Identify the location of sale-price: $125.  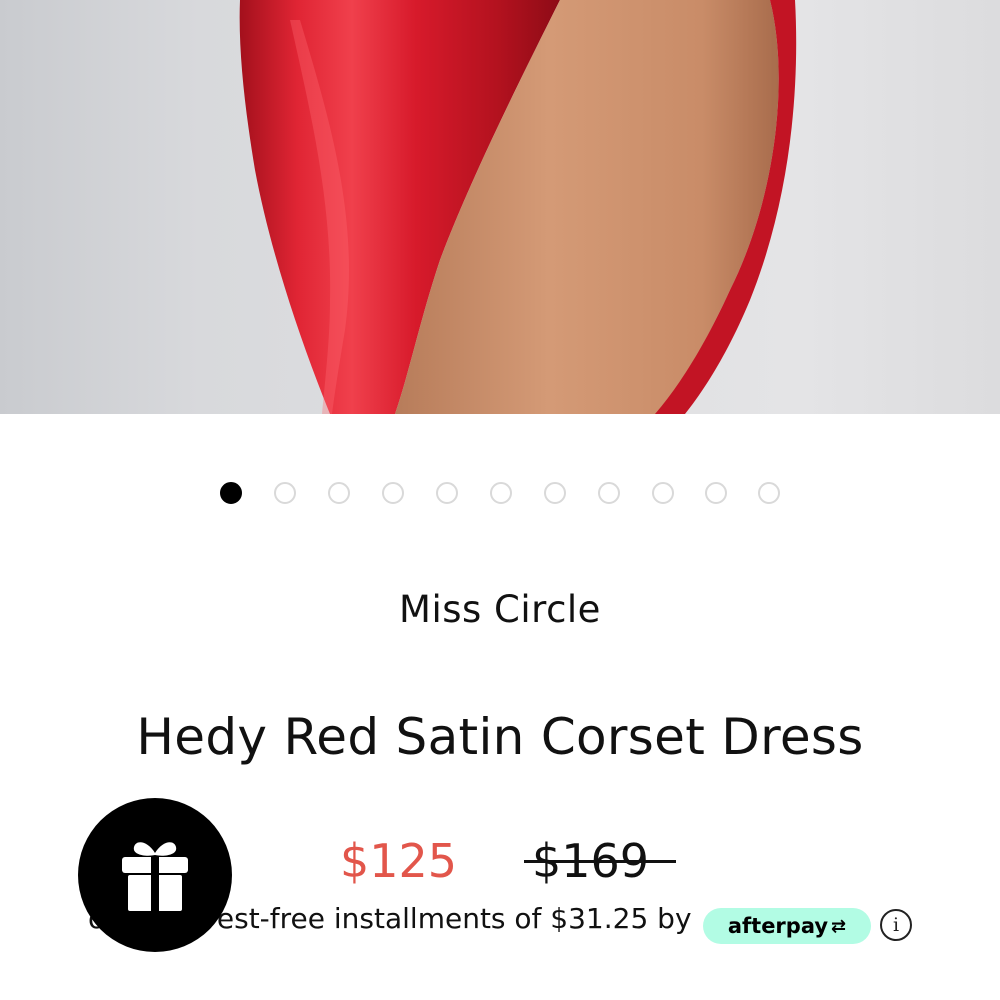
(399, 861).